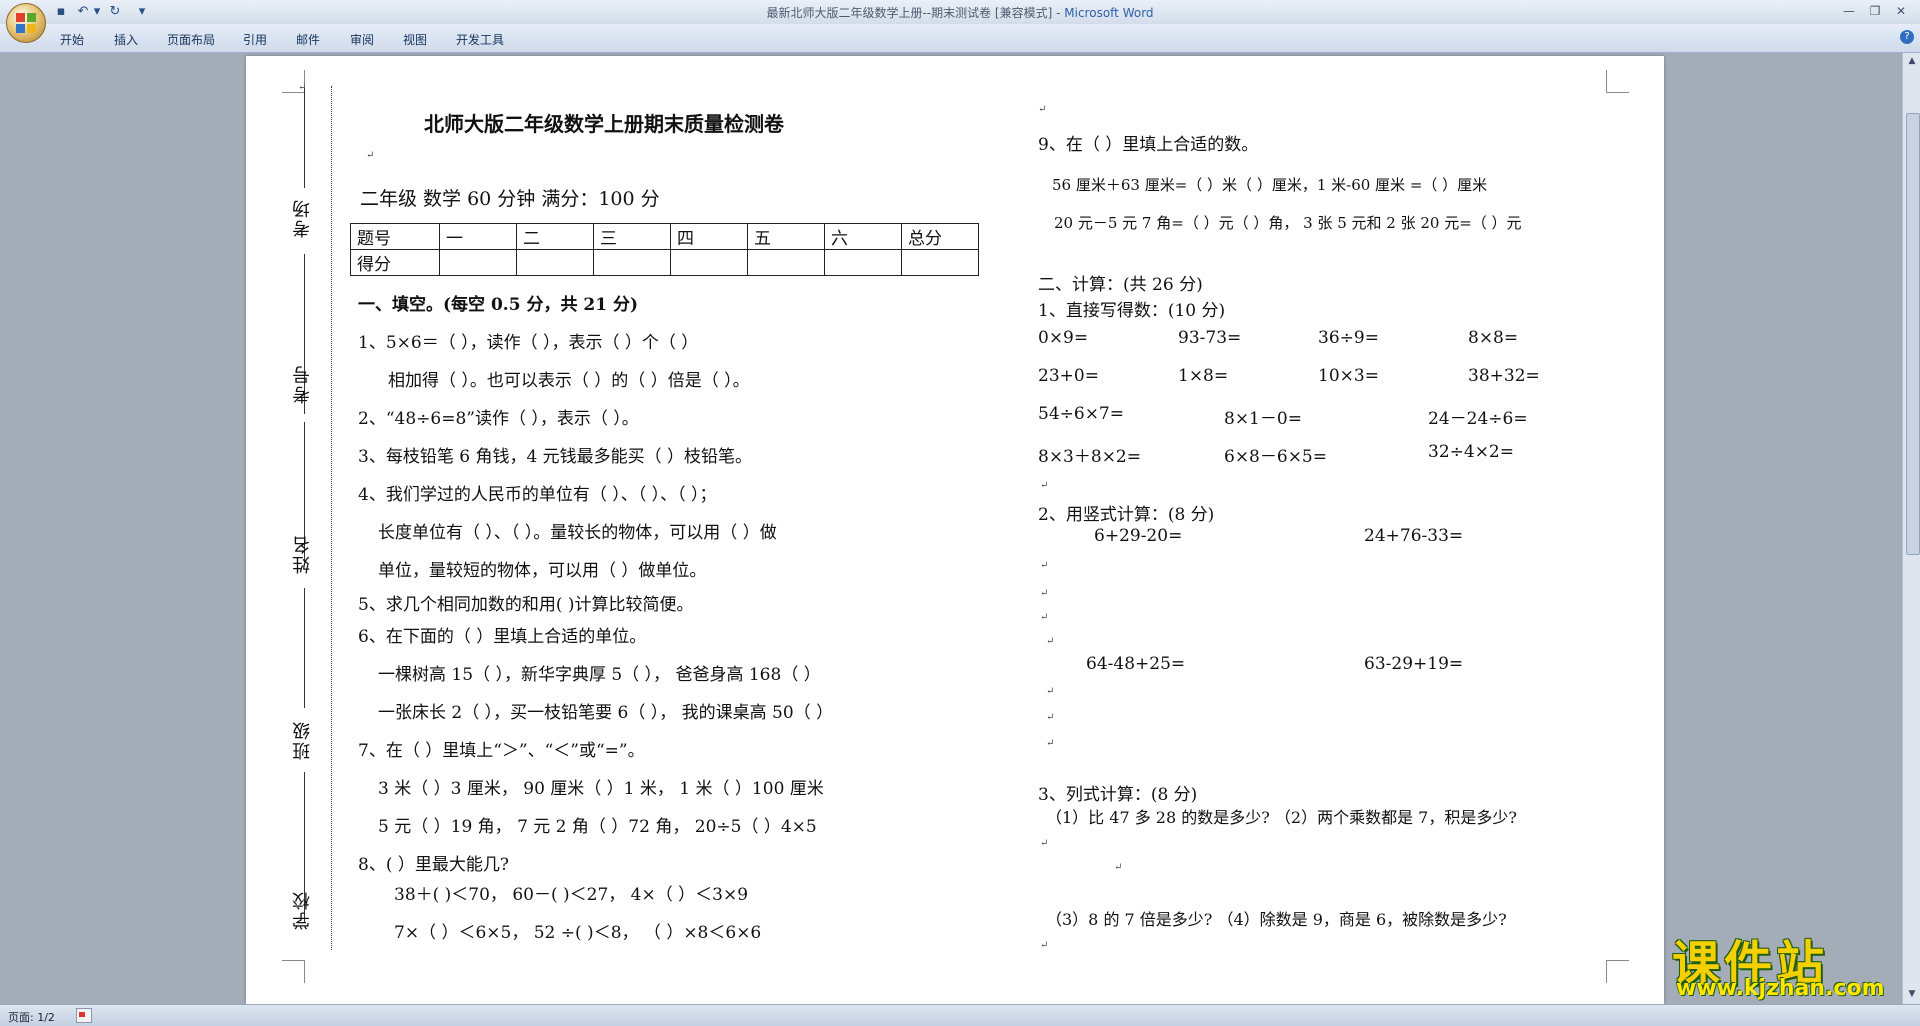 The image size is (1920, 1026). What do you see at coordinates (255, 39) in the screenshot?
I see `tab-references: 引用` at bounding box center [255, 39].